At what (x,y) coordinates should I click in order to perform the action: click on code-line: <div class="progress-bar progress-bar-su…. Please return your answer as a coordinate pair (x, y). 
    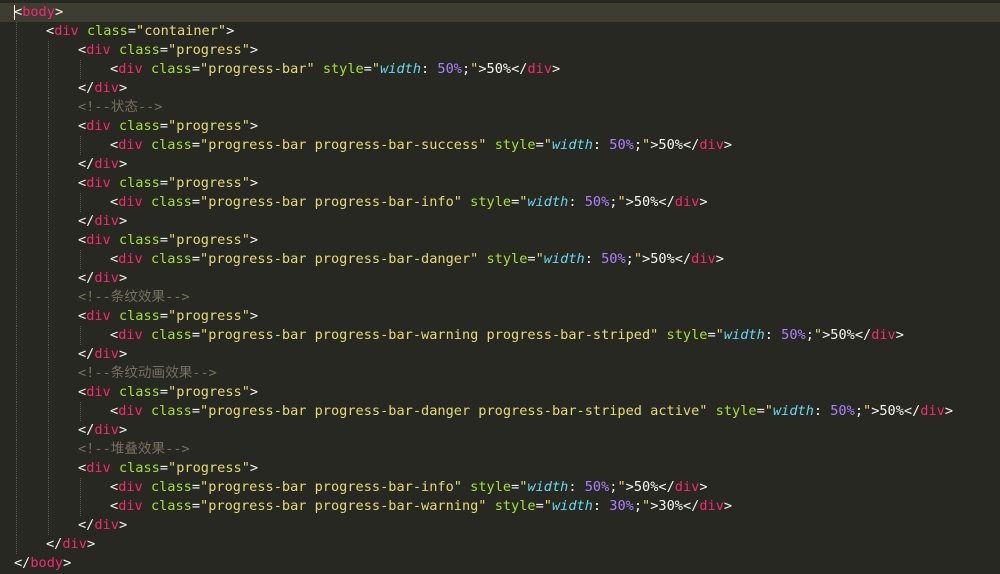
    Looking at the image, I should click on (500, 145).